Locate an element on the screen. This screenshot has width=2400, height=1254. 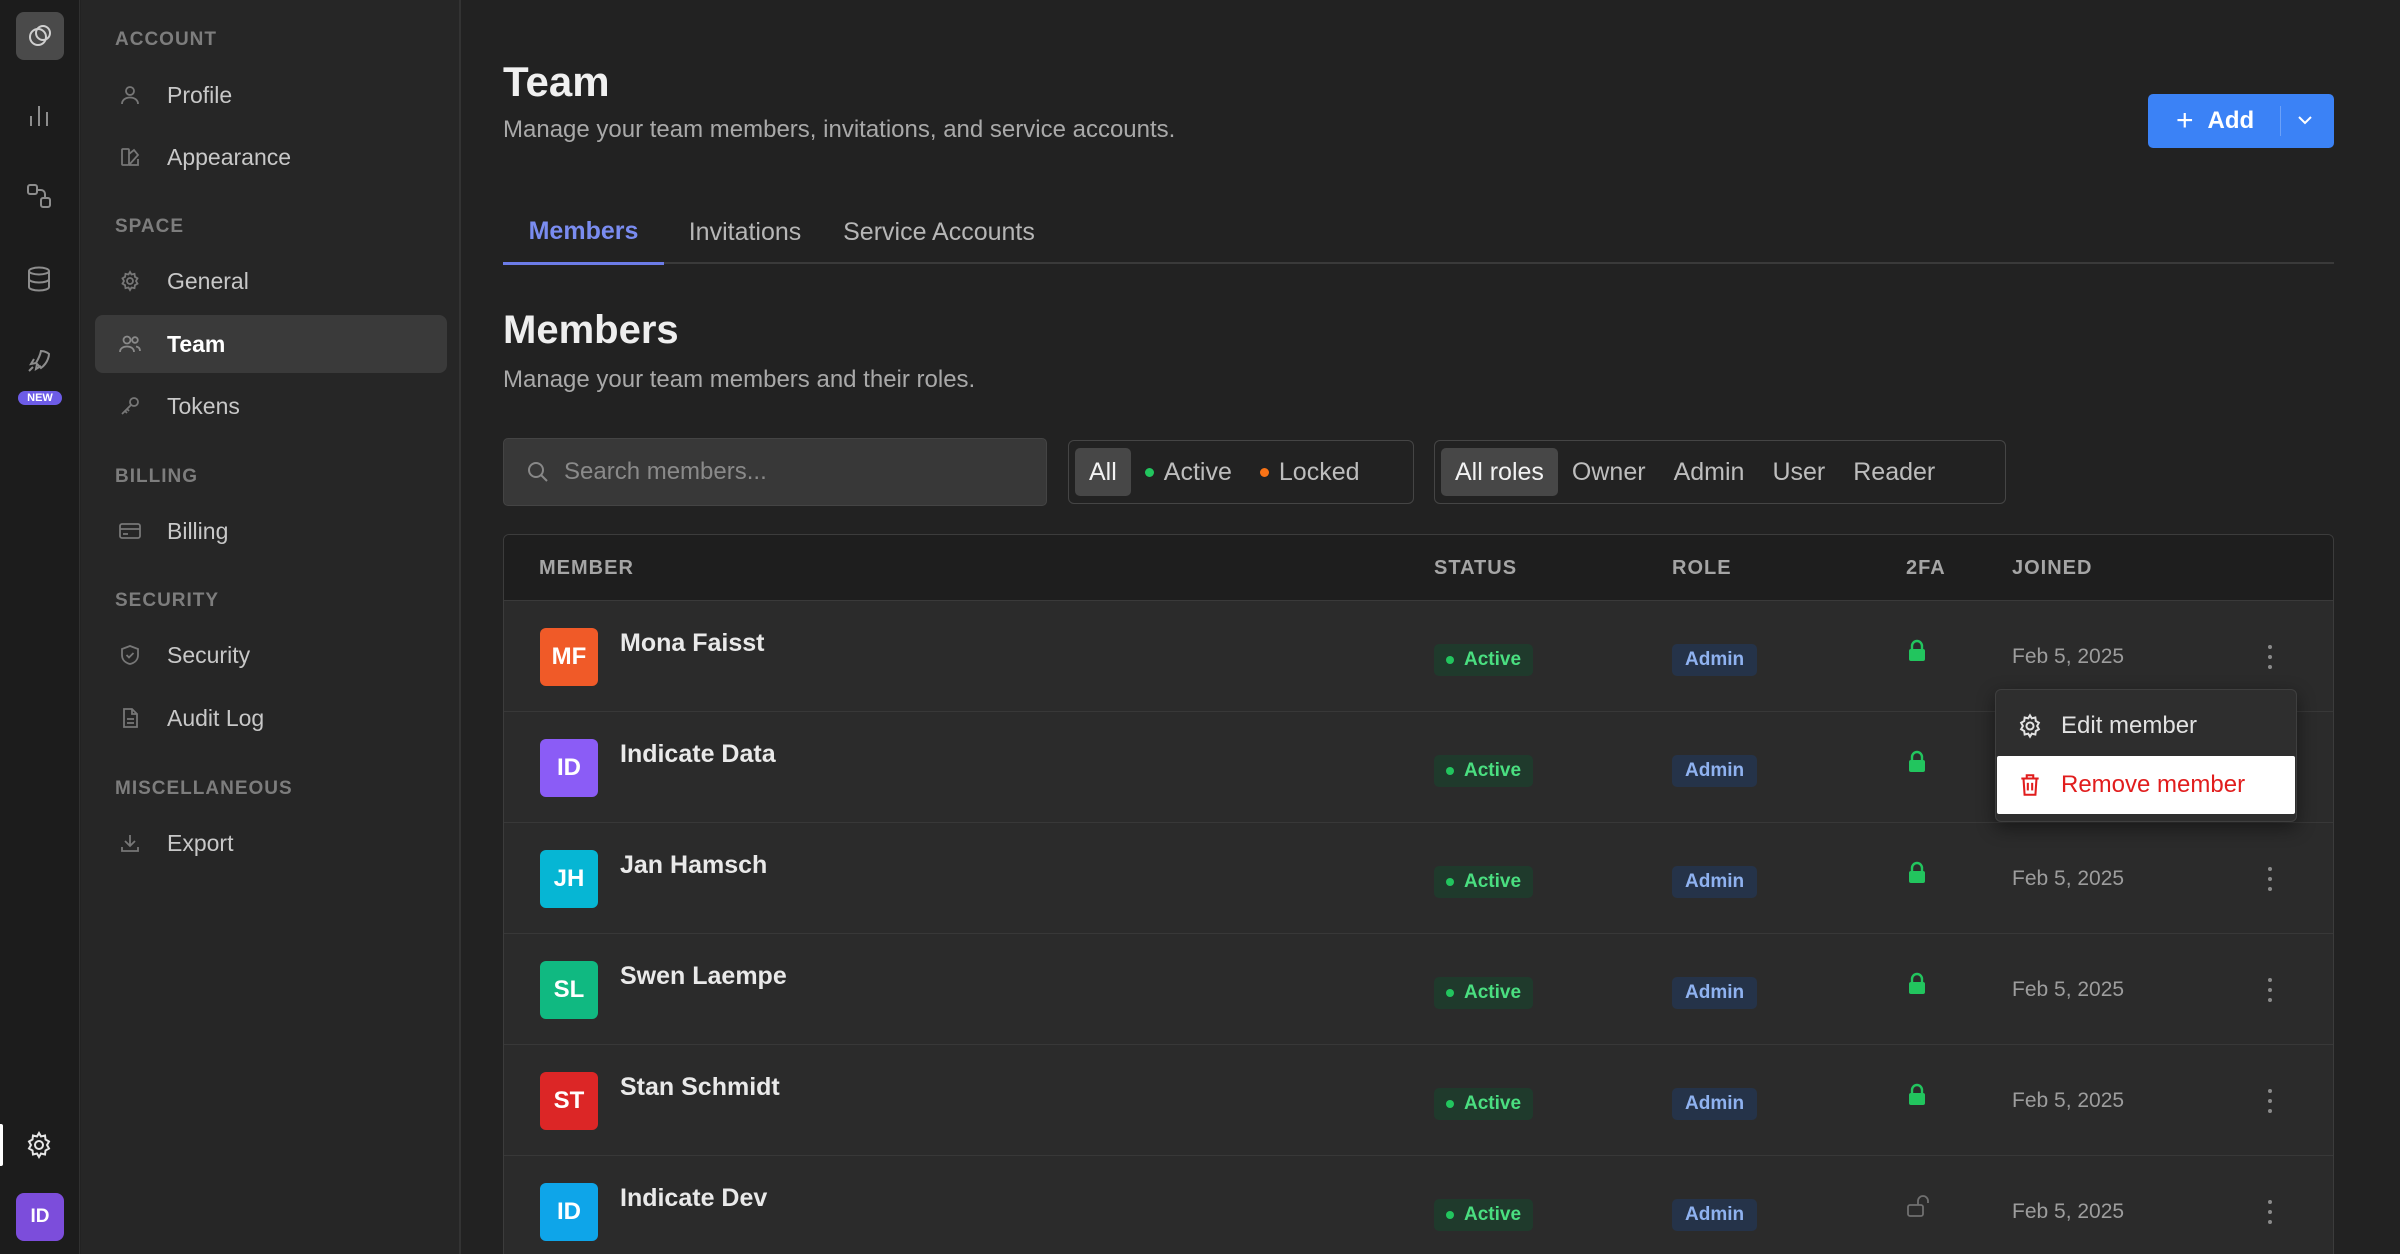
avatar: SL is located at coordinates (569, 990).